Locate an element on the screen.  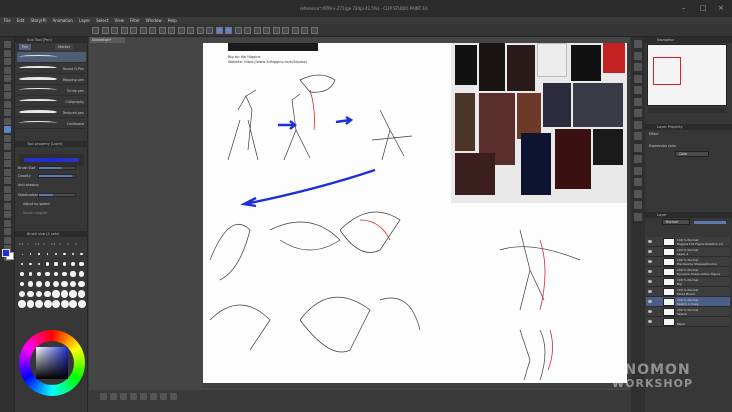
layer-name: Rig is located at coordinates (679, 284).